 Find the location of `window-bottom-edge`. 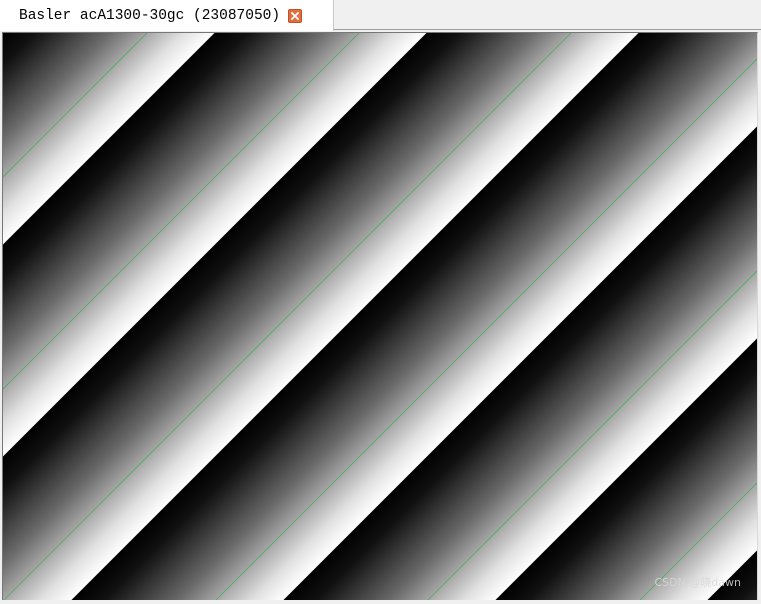

window-bottom-edge is located at coordinates (380, 602).